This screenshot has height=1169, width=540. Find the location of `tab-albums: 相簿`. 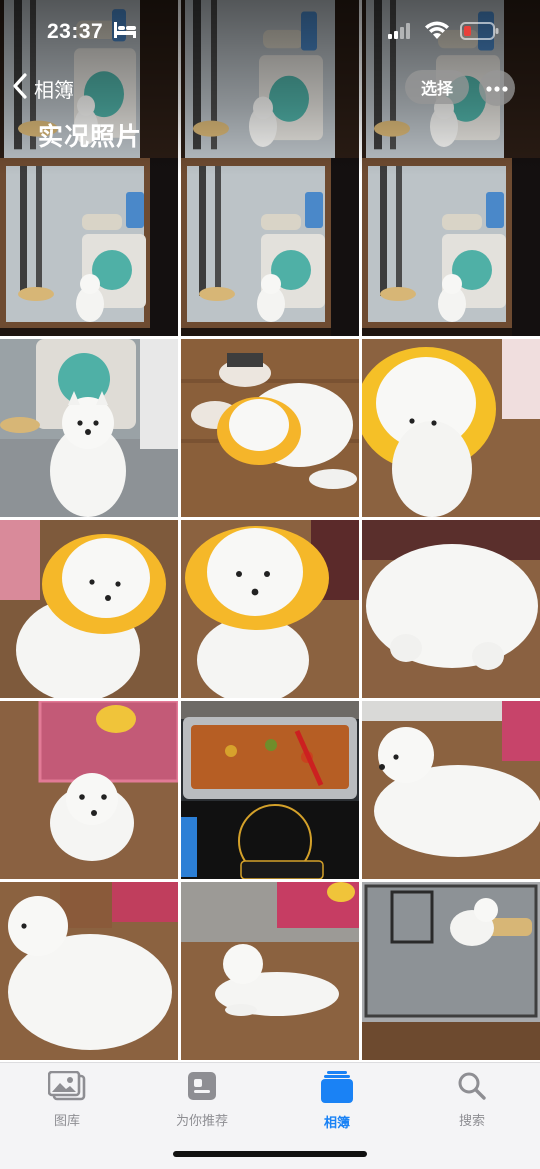

tab-albums: 相簿 is located at coordinates (337, 1100).